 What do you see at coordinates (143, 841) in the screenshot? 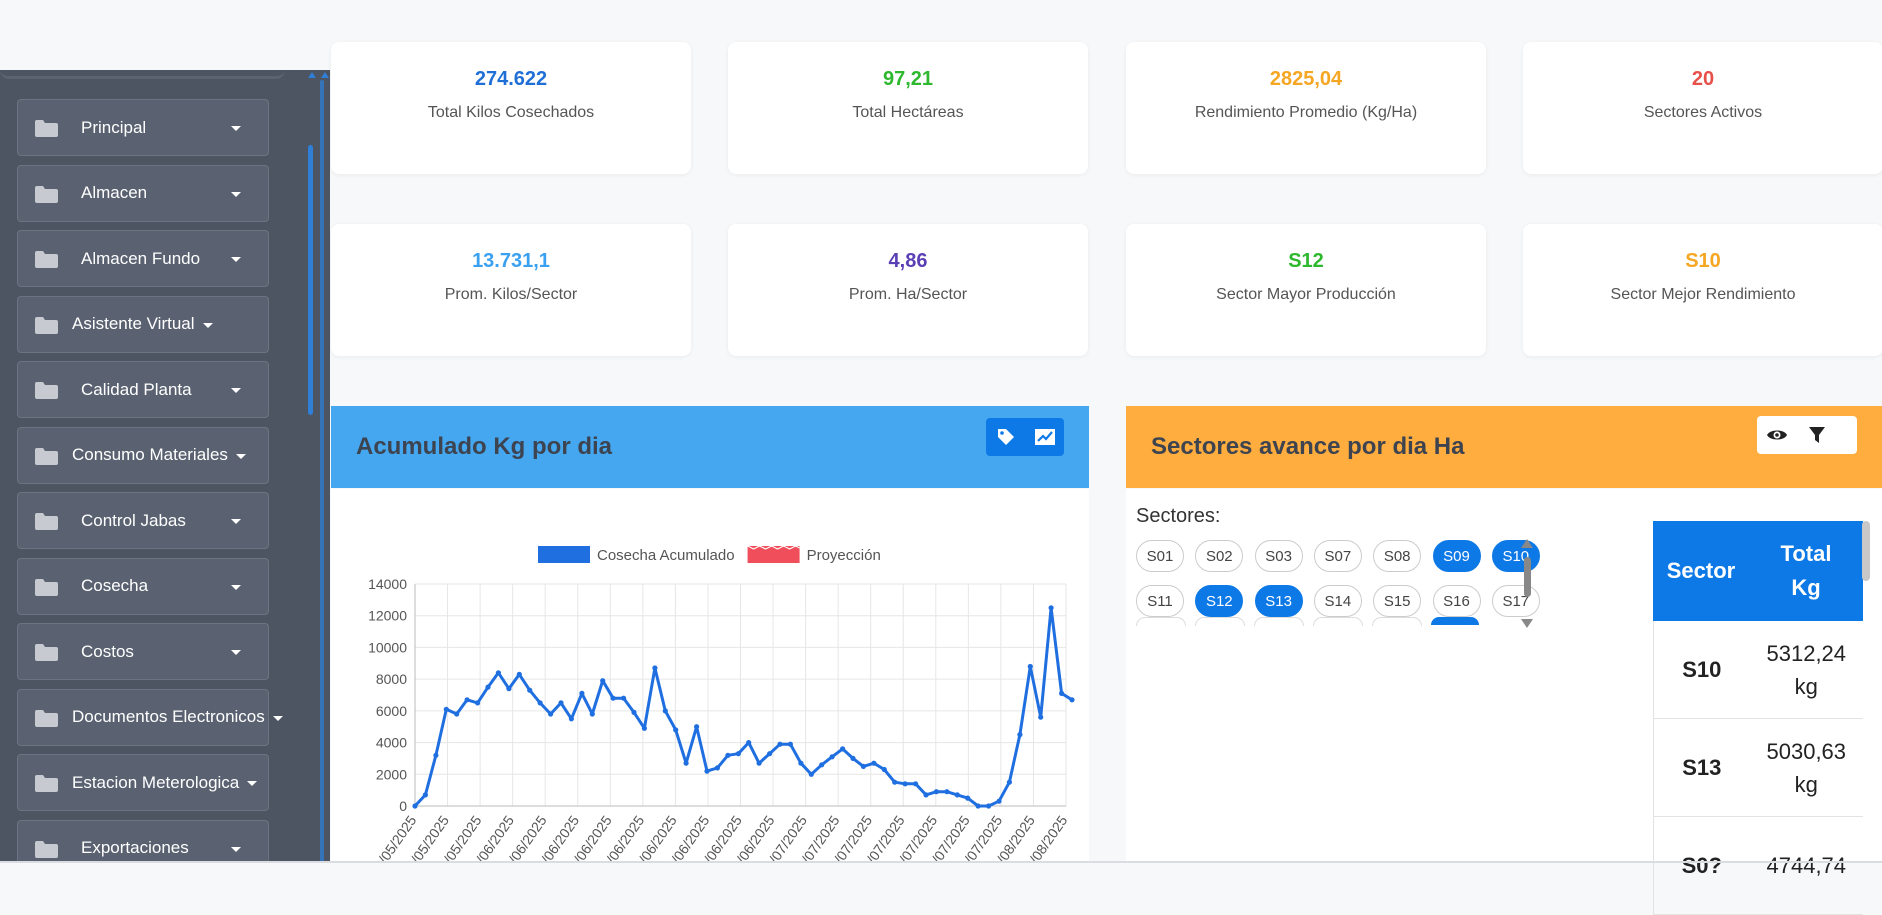
I see `sidebar-item-exportaciones: Exportaciones` at bounding box center [143, 841].